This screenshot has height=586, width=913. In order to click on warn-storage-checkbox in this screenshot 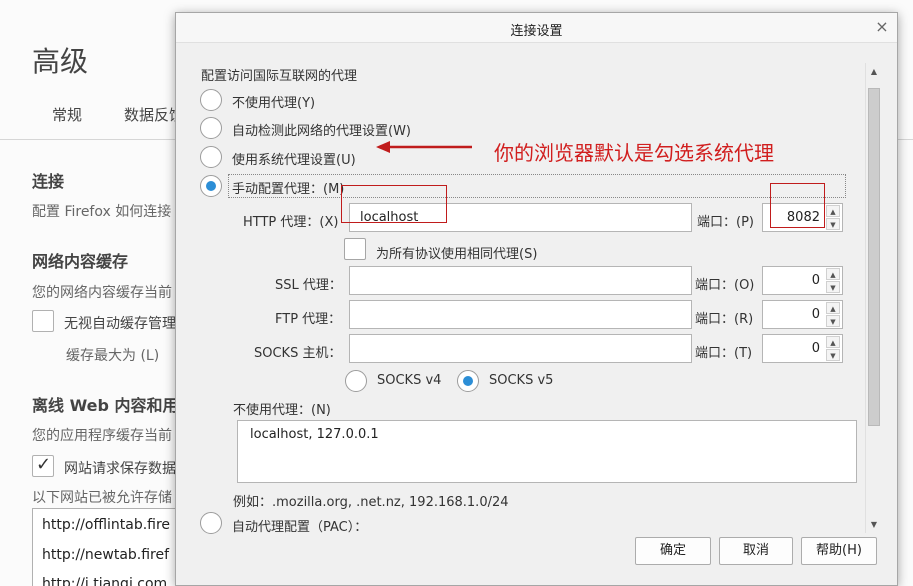, I will do `click(43, 465)`.